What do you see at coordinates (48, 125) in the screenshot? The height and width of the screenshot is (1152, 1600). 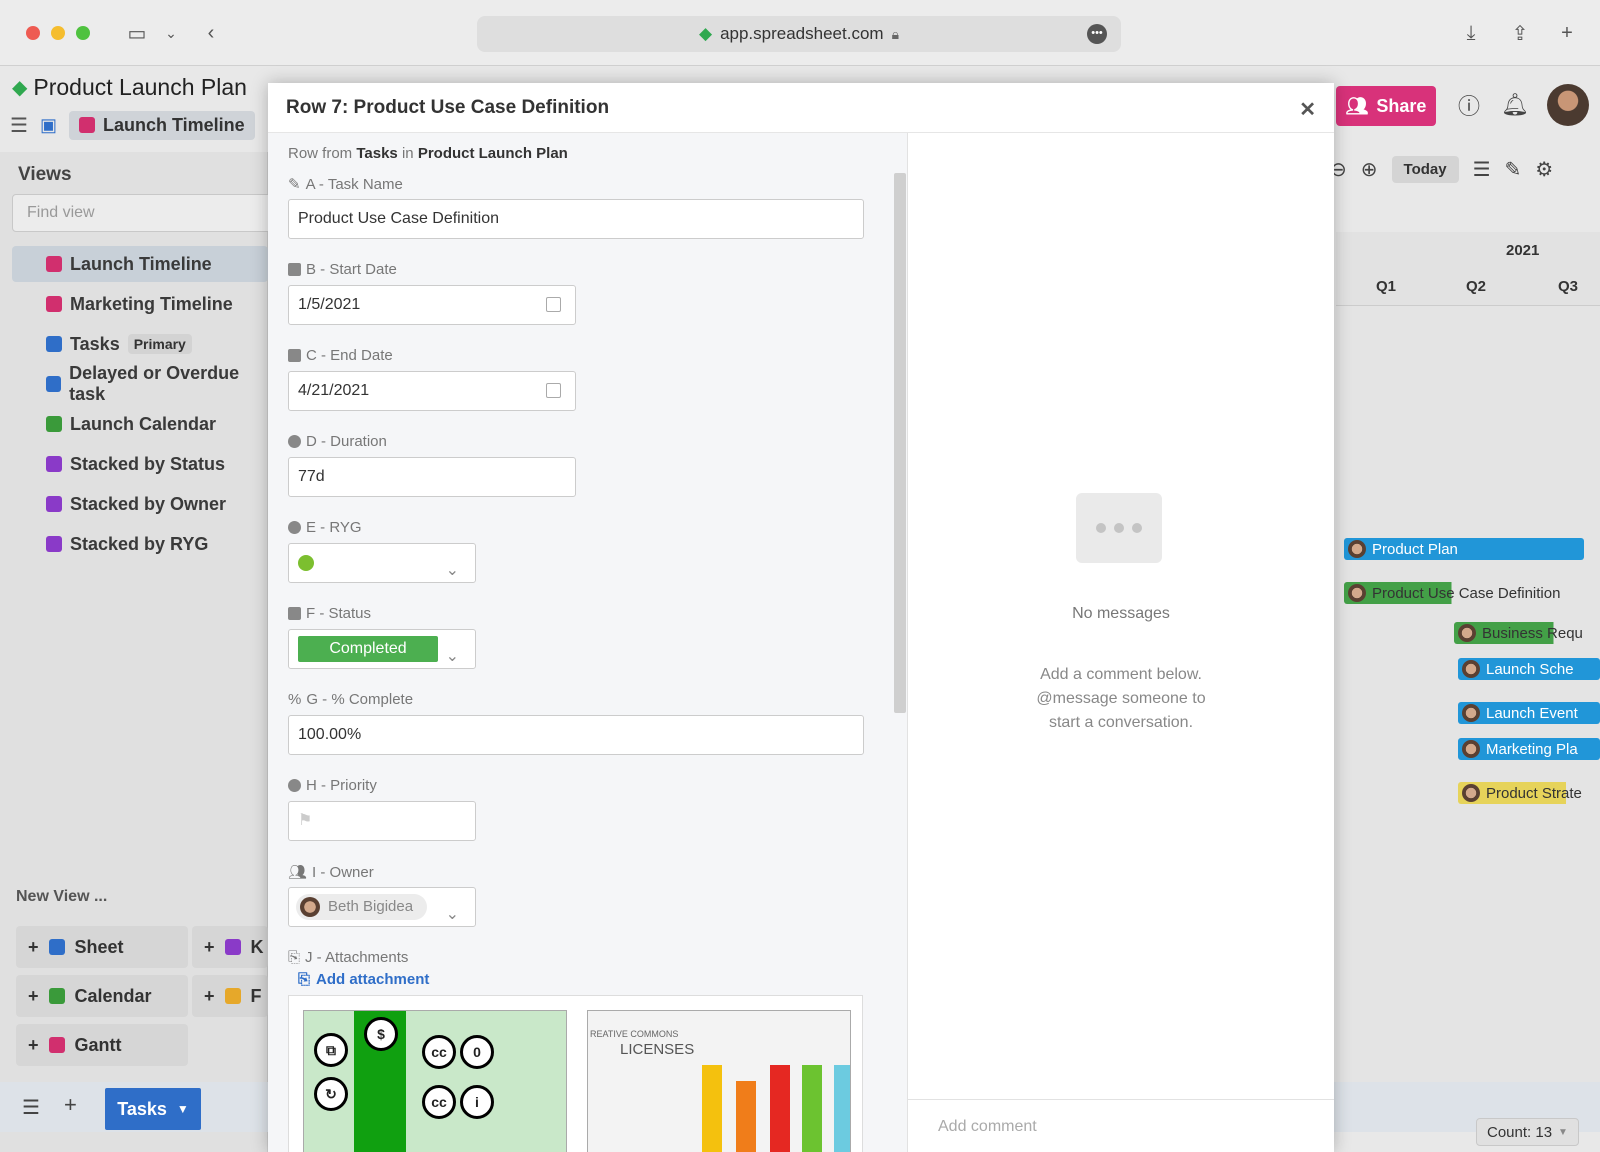 I see `panel-toggle-icon: ▣` at bounding box center [48, 125].